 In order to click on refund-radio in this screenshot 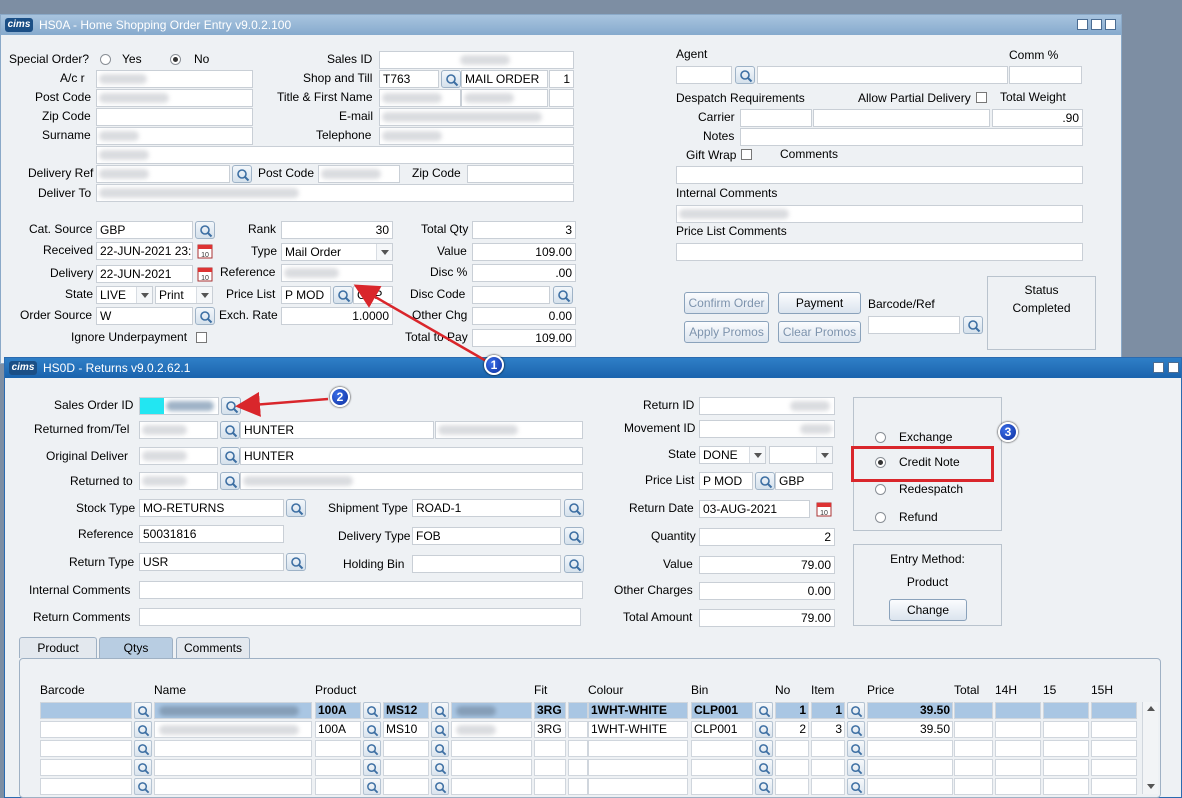, I will do `click(880, 517)`.